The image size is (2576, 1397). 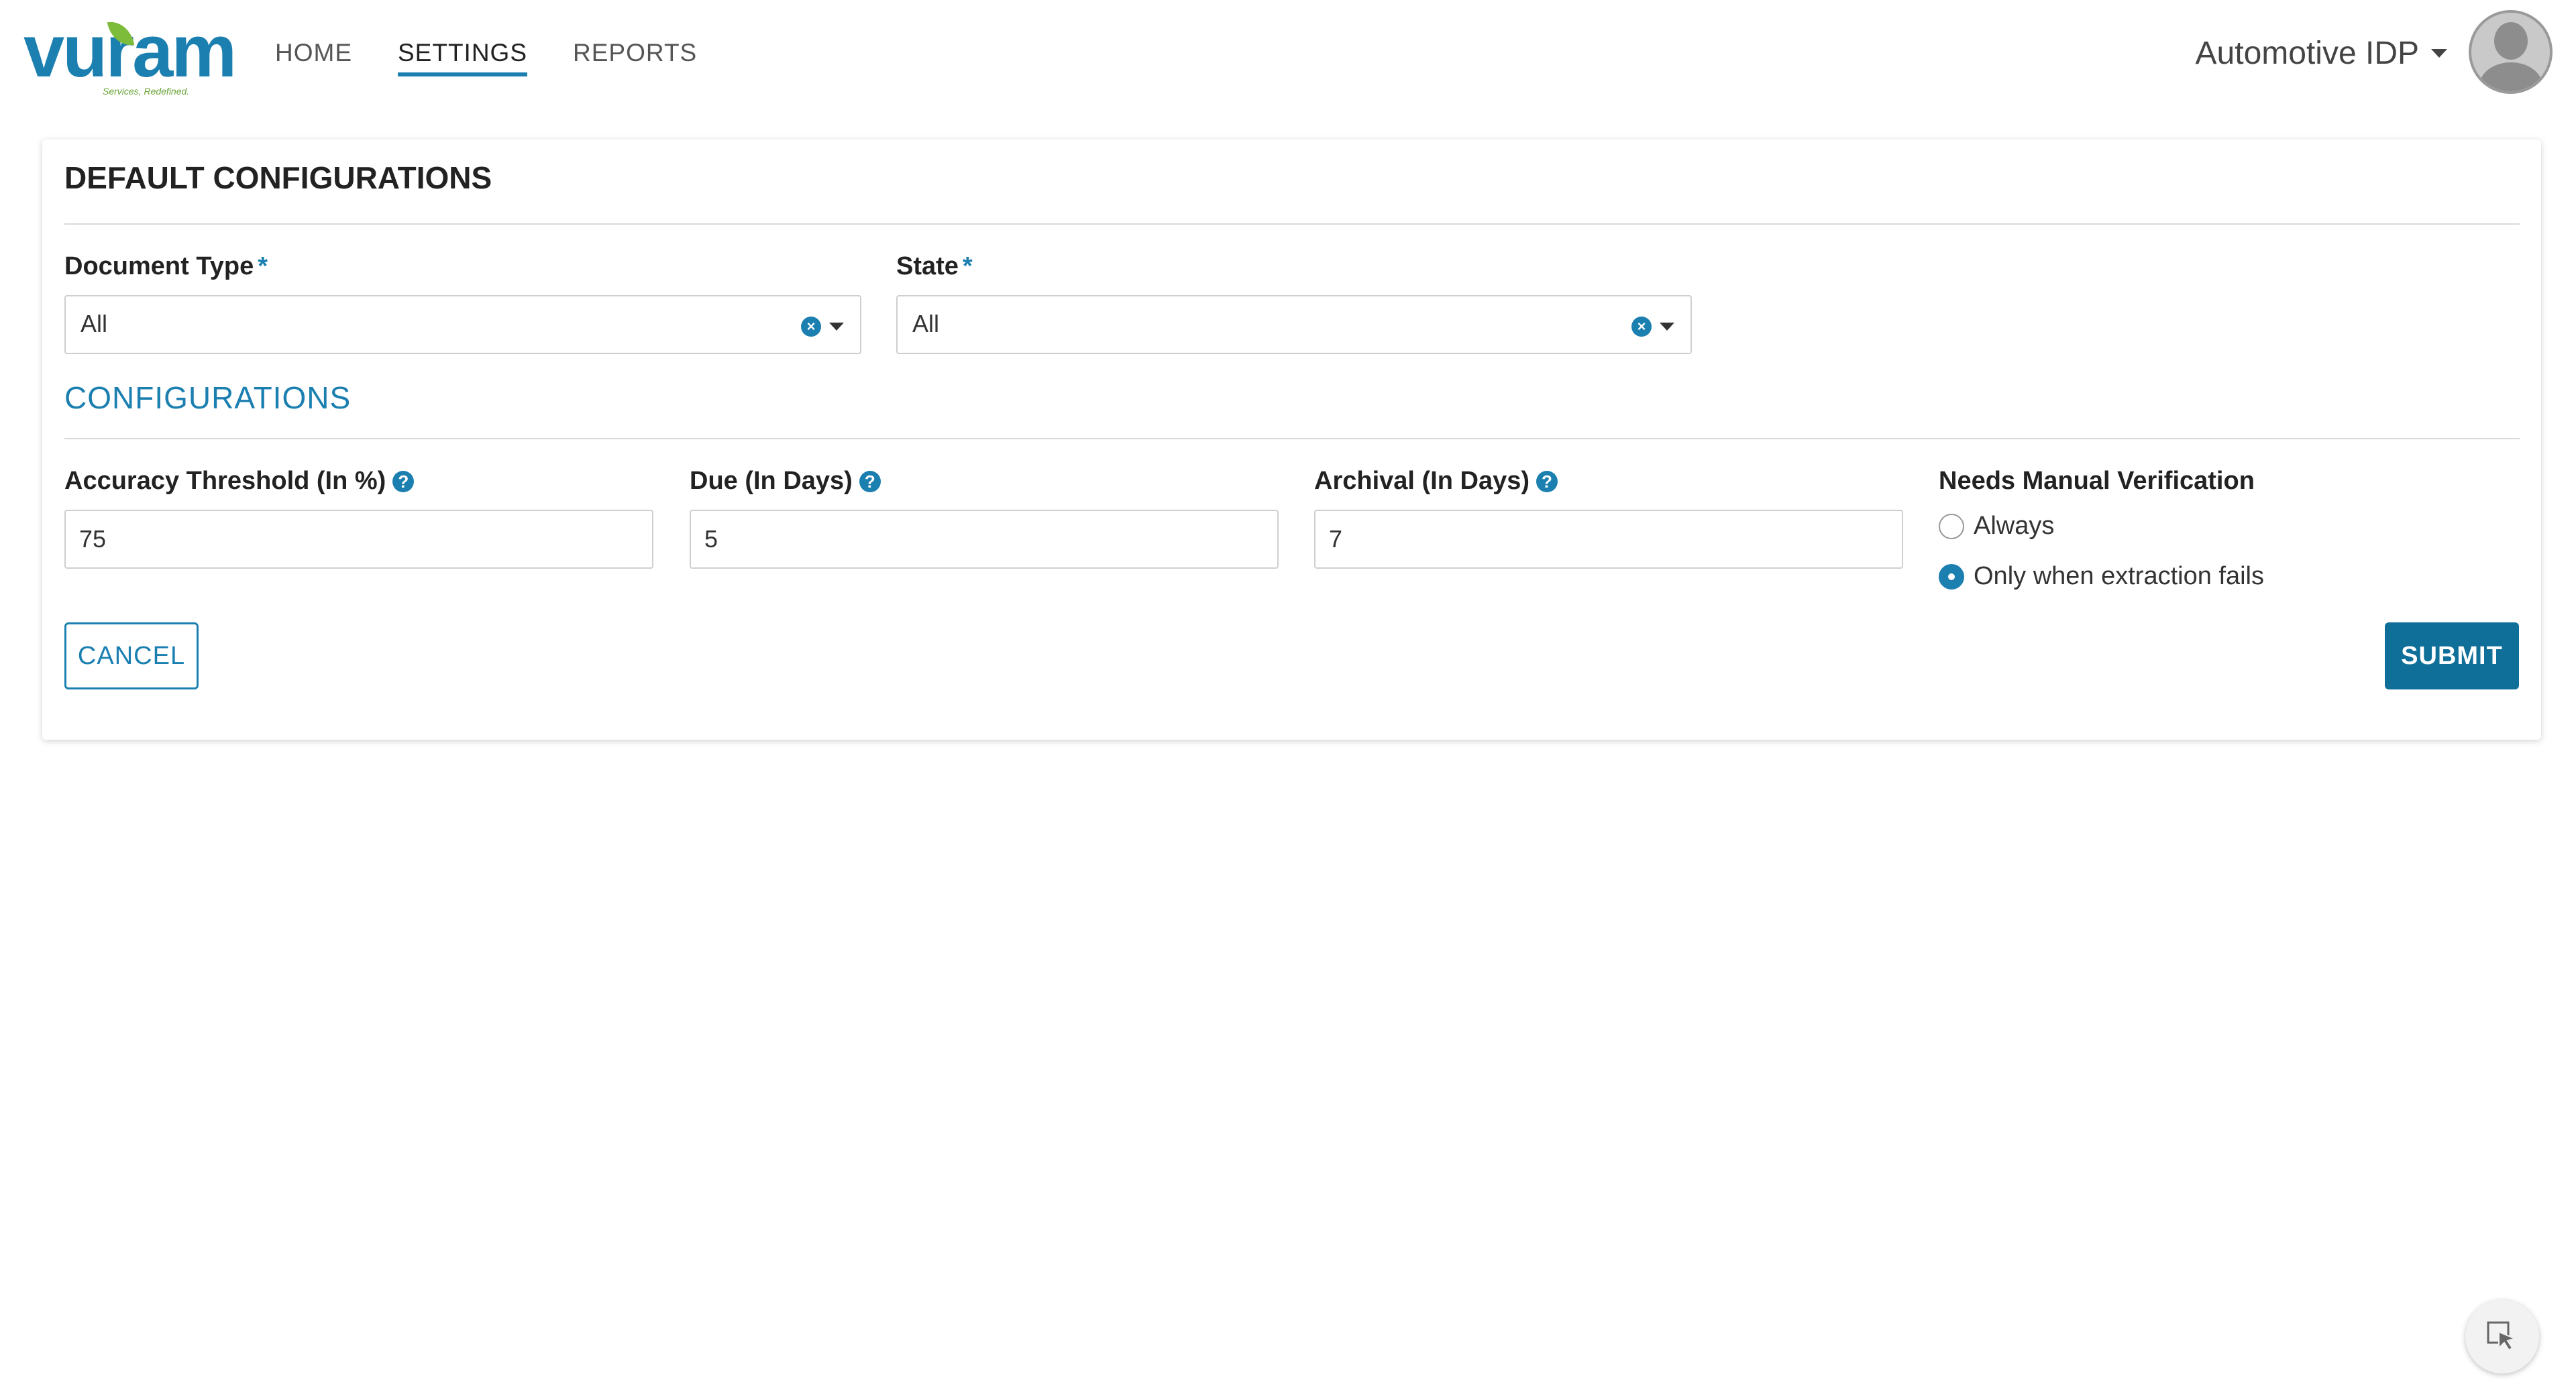 I want to click on floating-action-button, so click(x=2502, y=1337).